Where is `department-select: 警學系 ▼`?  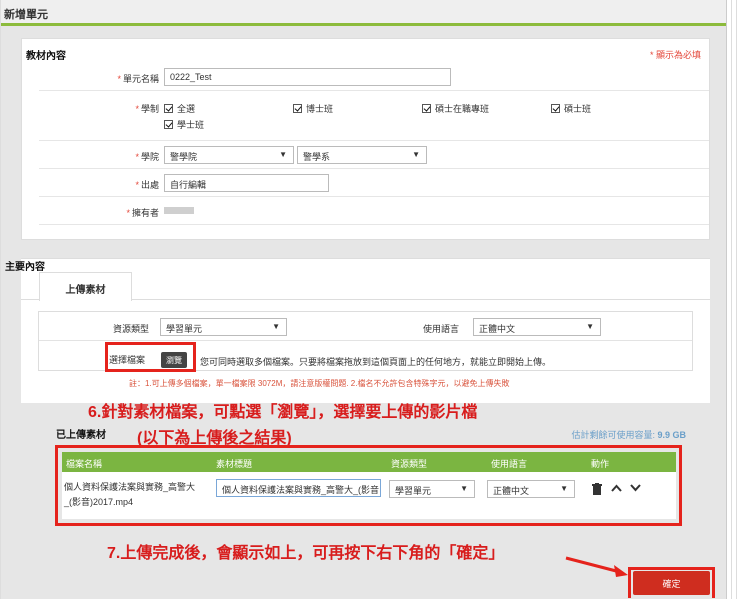
department-select: 警學系 ▼ is located at coordinates (362, 155).